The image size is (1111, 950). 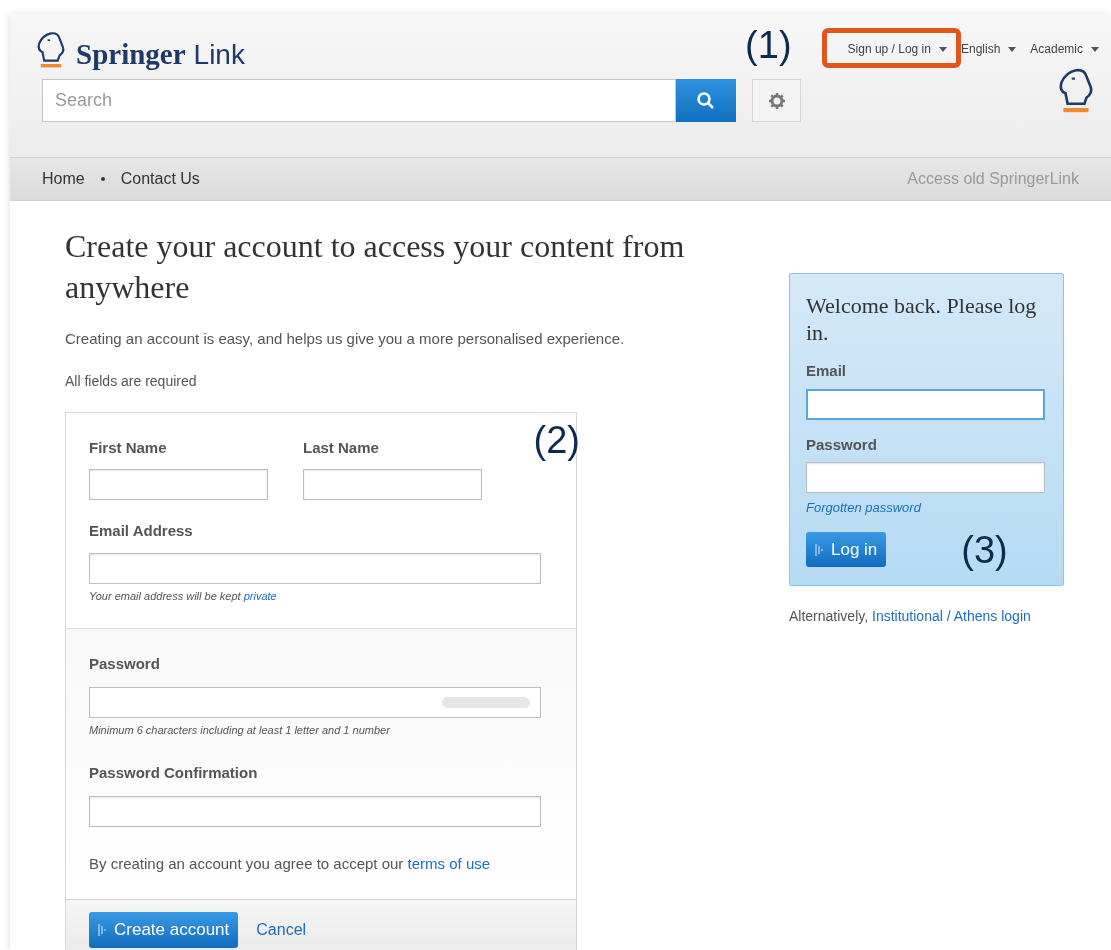 What do you see at coordinates (359, 101) in the screenshot?
I see `search-field: Search` at bounding box center [359, 101].